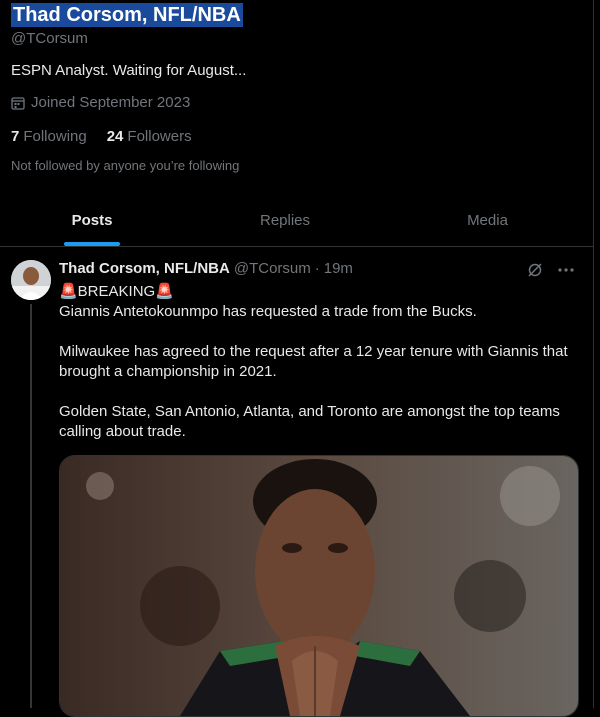  I want to click on tweet-header: Thad Corsom, NFL/NBA @TCorsum · 19m, so click(206, 268).